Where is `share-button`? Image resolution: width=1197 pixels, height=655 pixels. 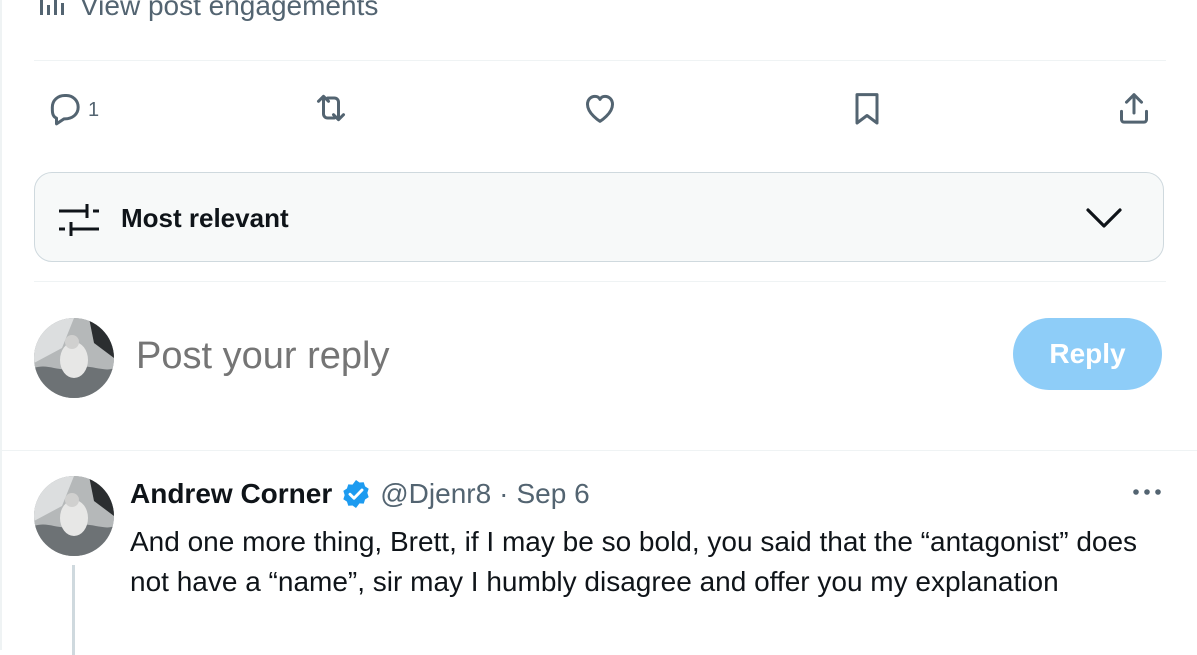
share-button is located at coordinates (1134, 110).